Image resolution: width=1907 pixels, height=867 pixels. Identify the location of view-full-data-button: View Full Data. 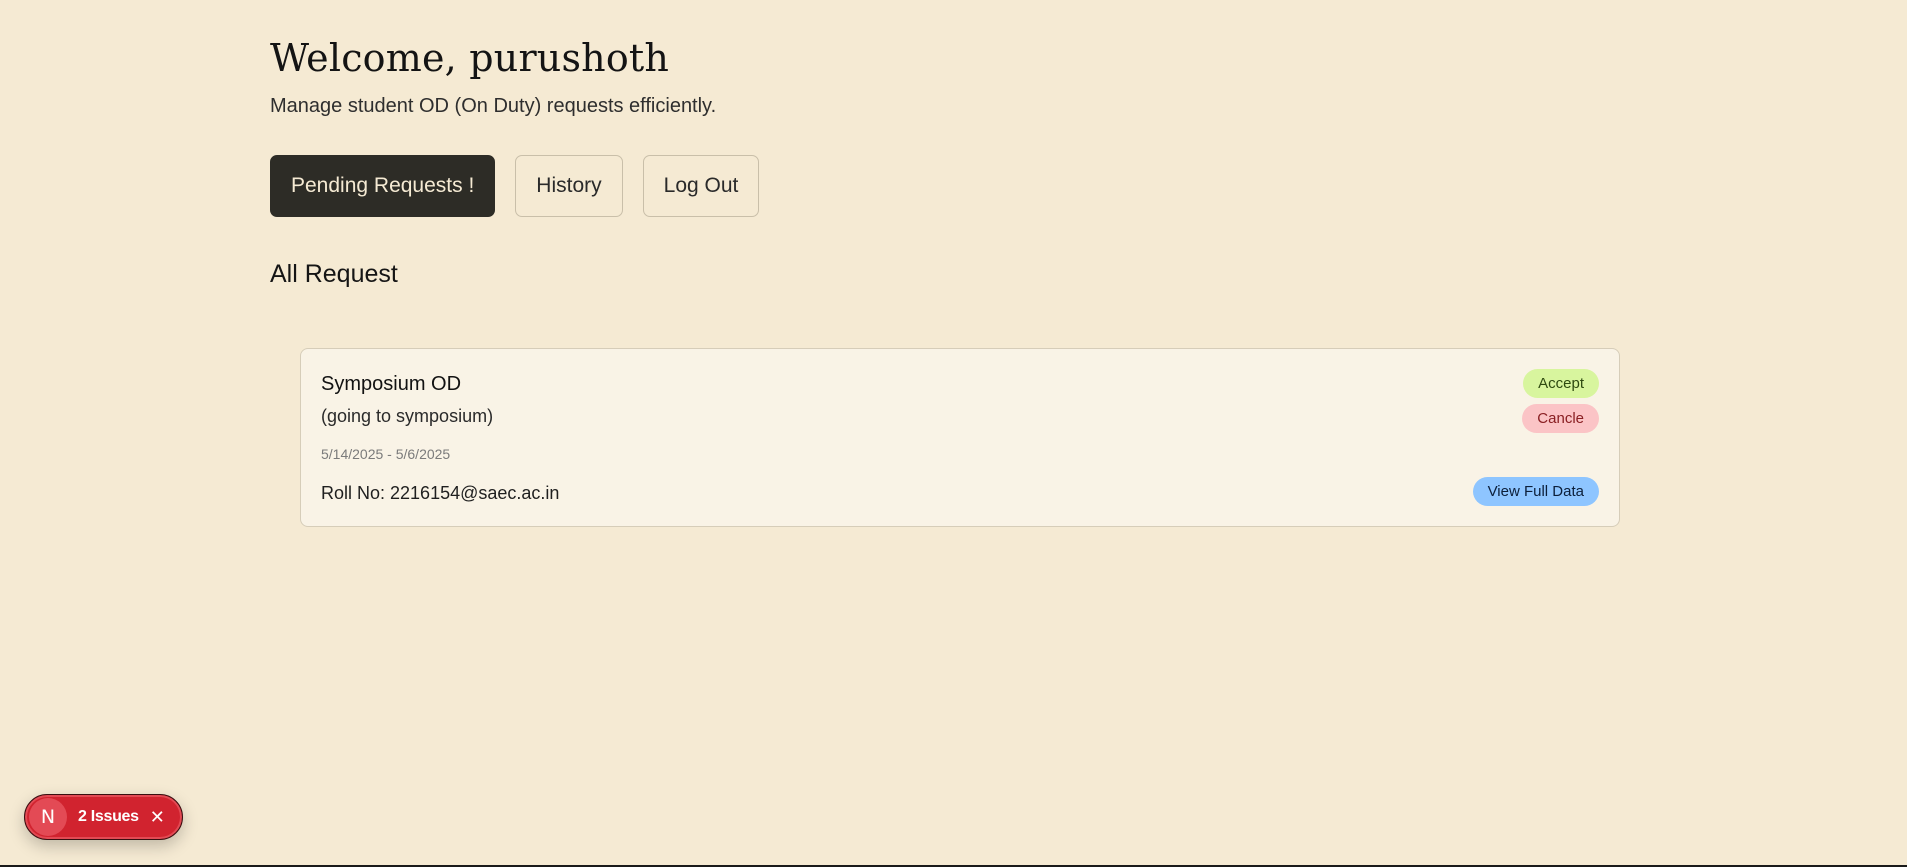
(1535, 491).